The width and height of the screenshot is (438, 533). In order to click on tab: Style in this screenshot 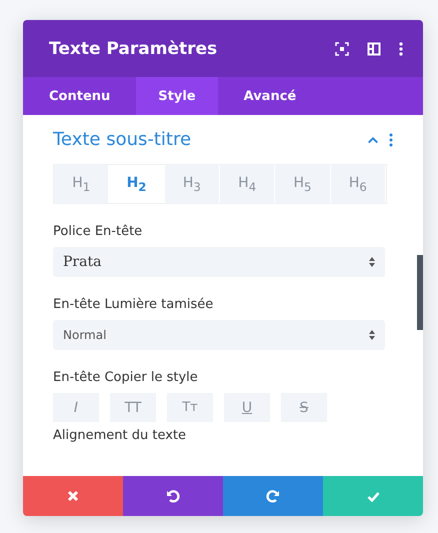, I will do `click(177, 96)`.